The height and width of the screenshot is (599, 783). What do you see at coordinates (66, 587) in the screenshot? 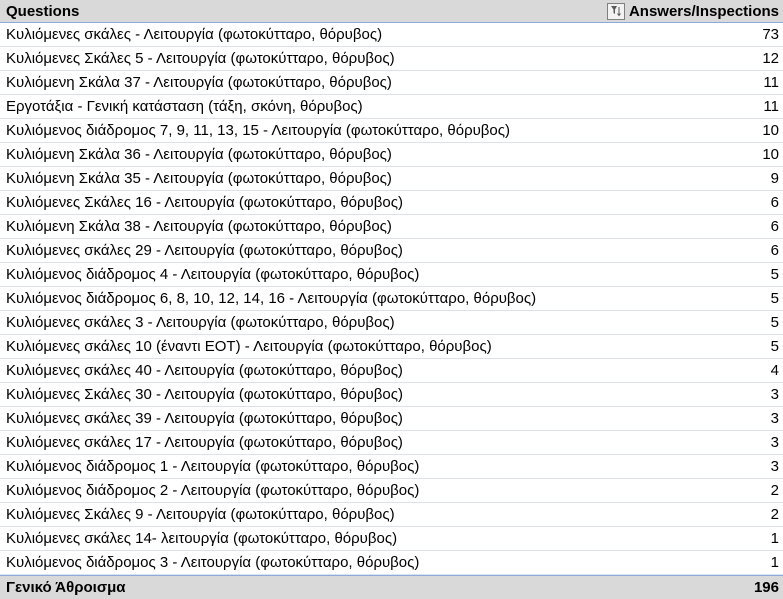
I see `grand-total-label: Γενικό Άθροισμα` at bounding box center [66, 587].